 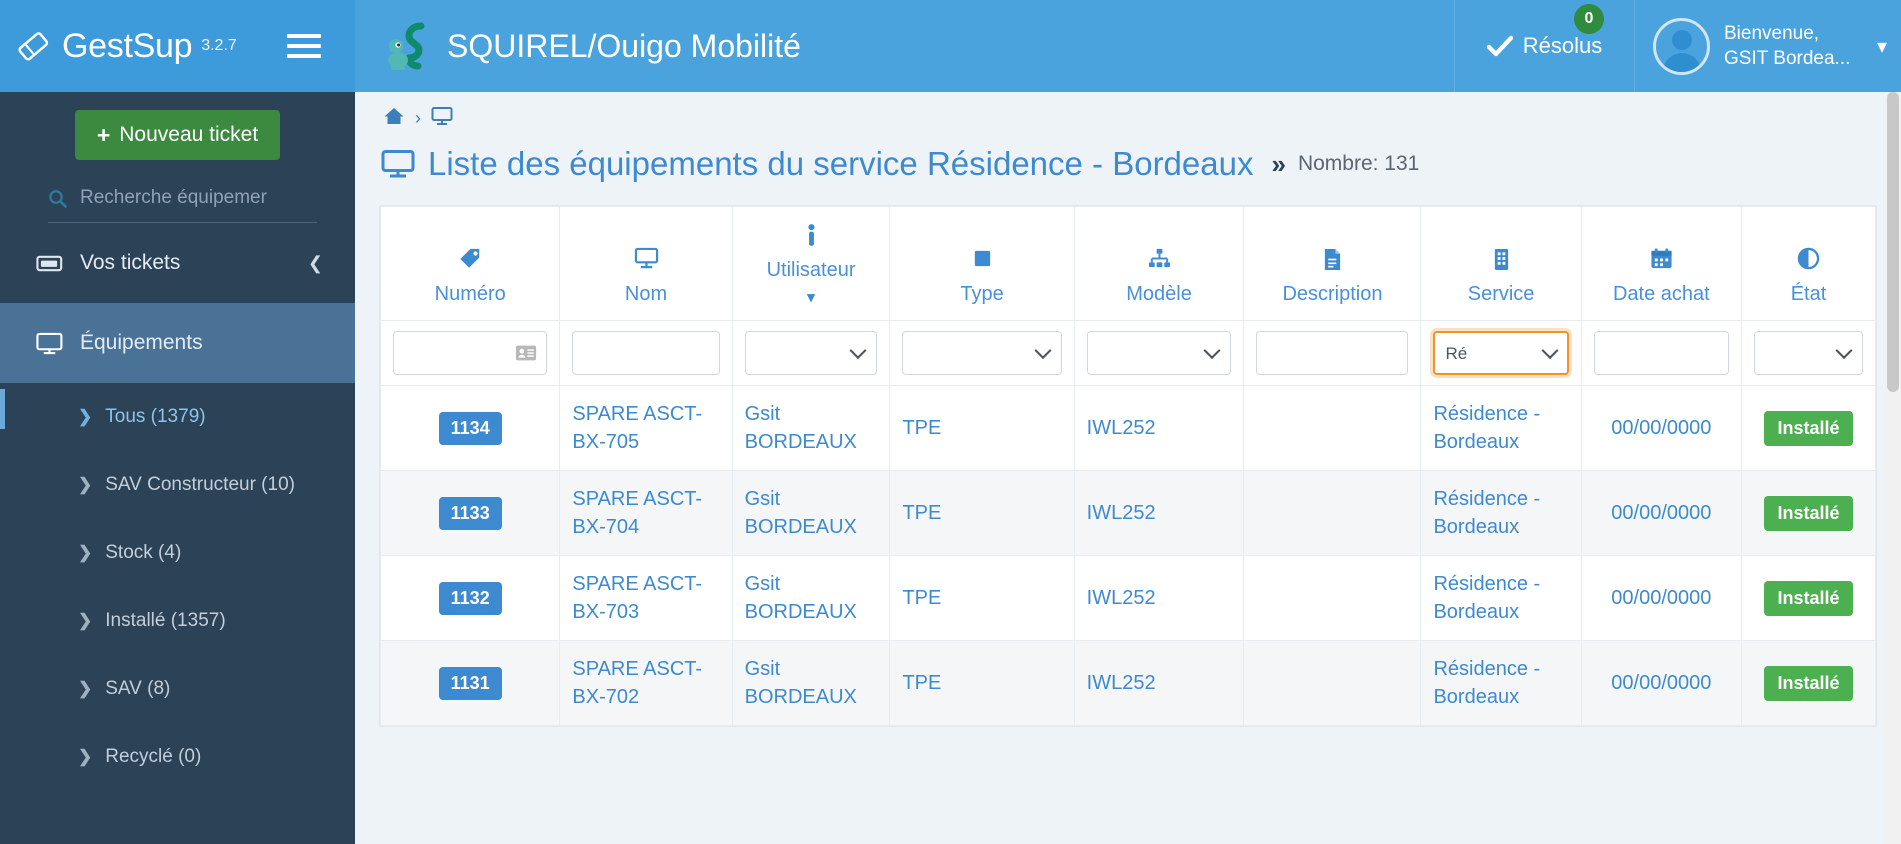 What do you see at coordinates (1808, 353) in the screenshot?
I see `filter-select-etat` at bounding box center [1808, 353].